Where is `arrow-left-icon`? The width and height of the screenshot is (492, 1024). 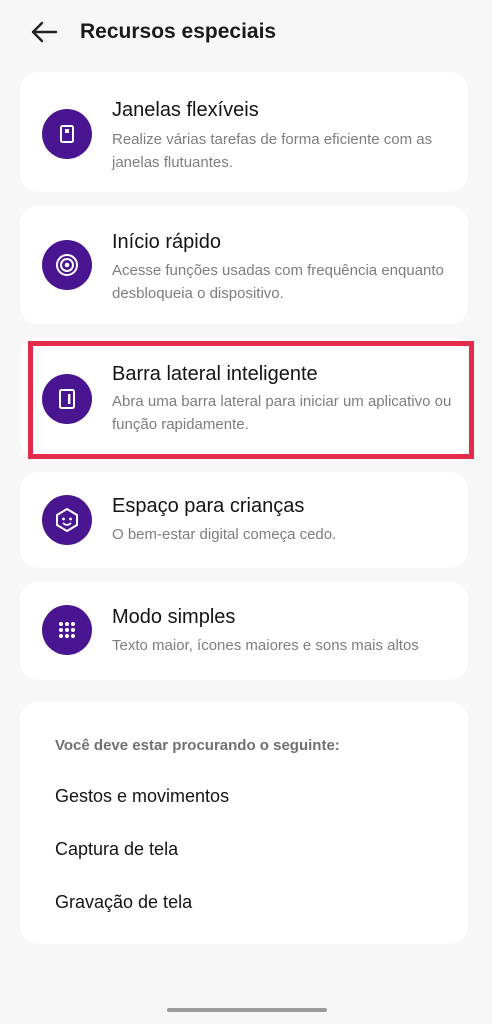
arrow-left-icon is located at coordinates (44, 32).